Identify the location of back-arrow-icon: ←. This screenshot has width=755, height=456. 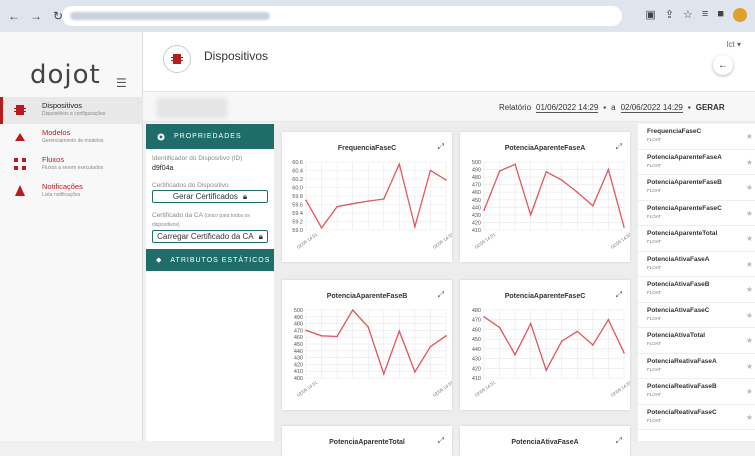
(14, 16).